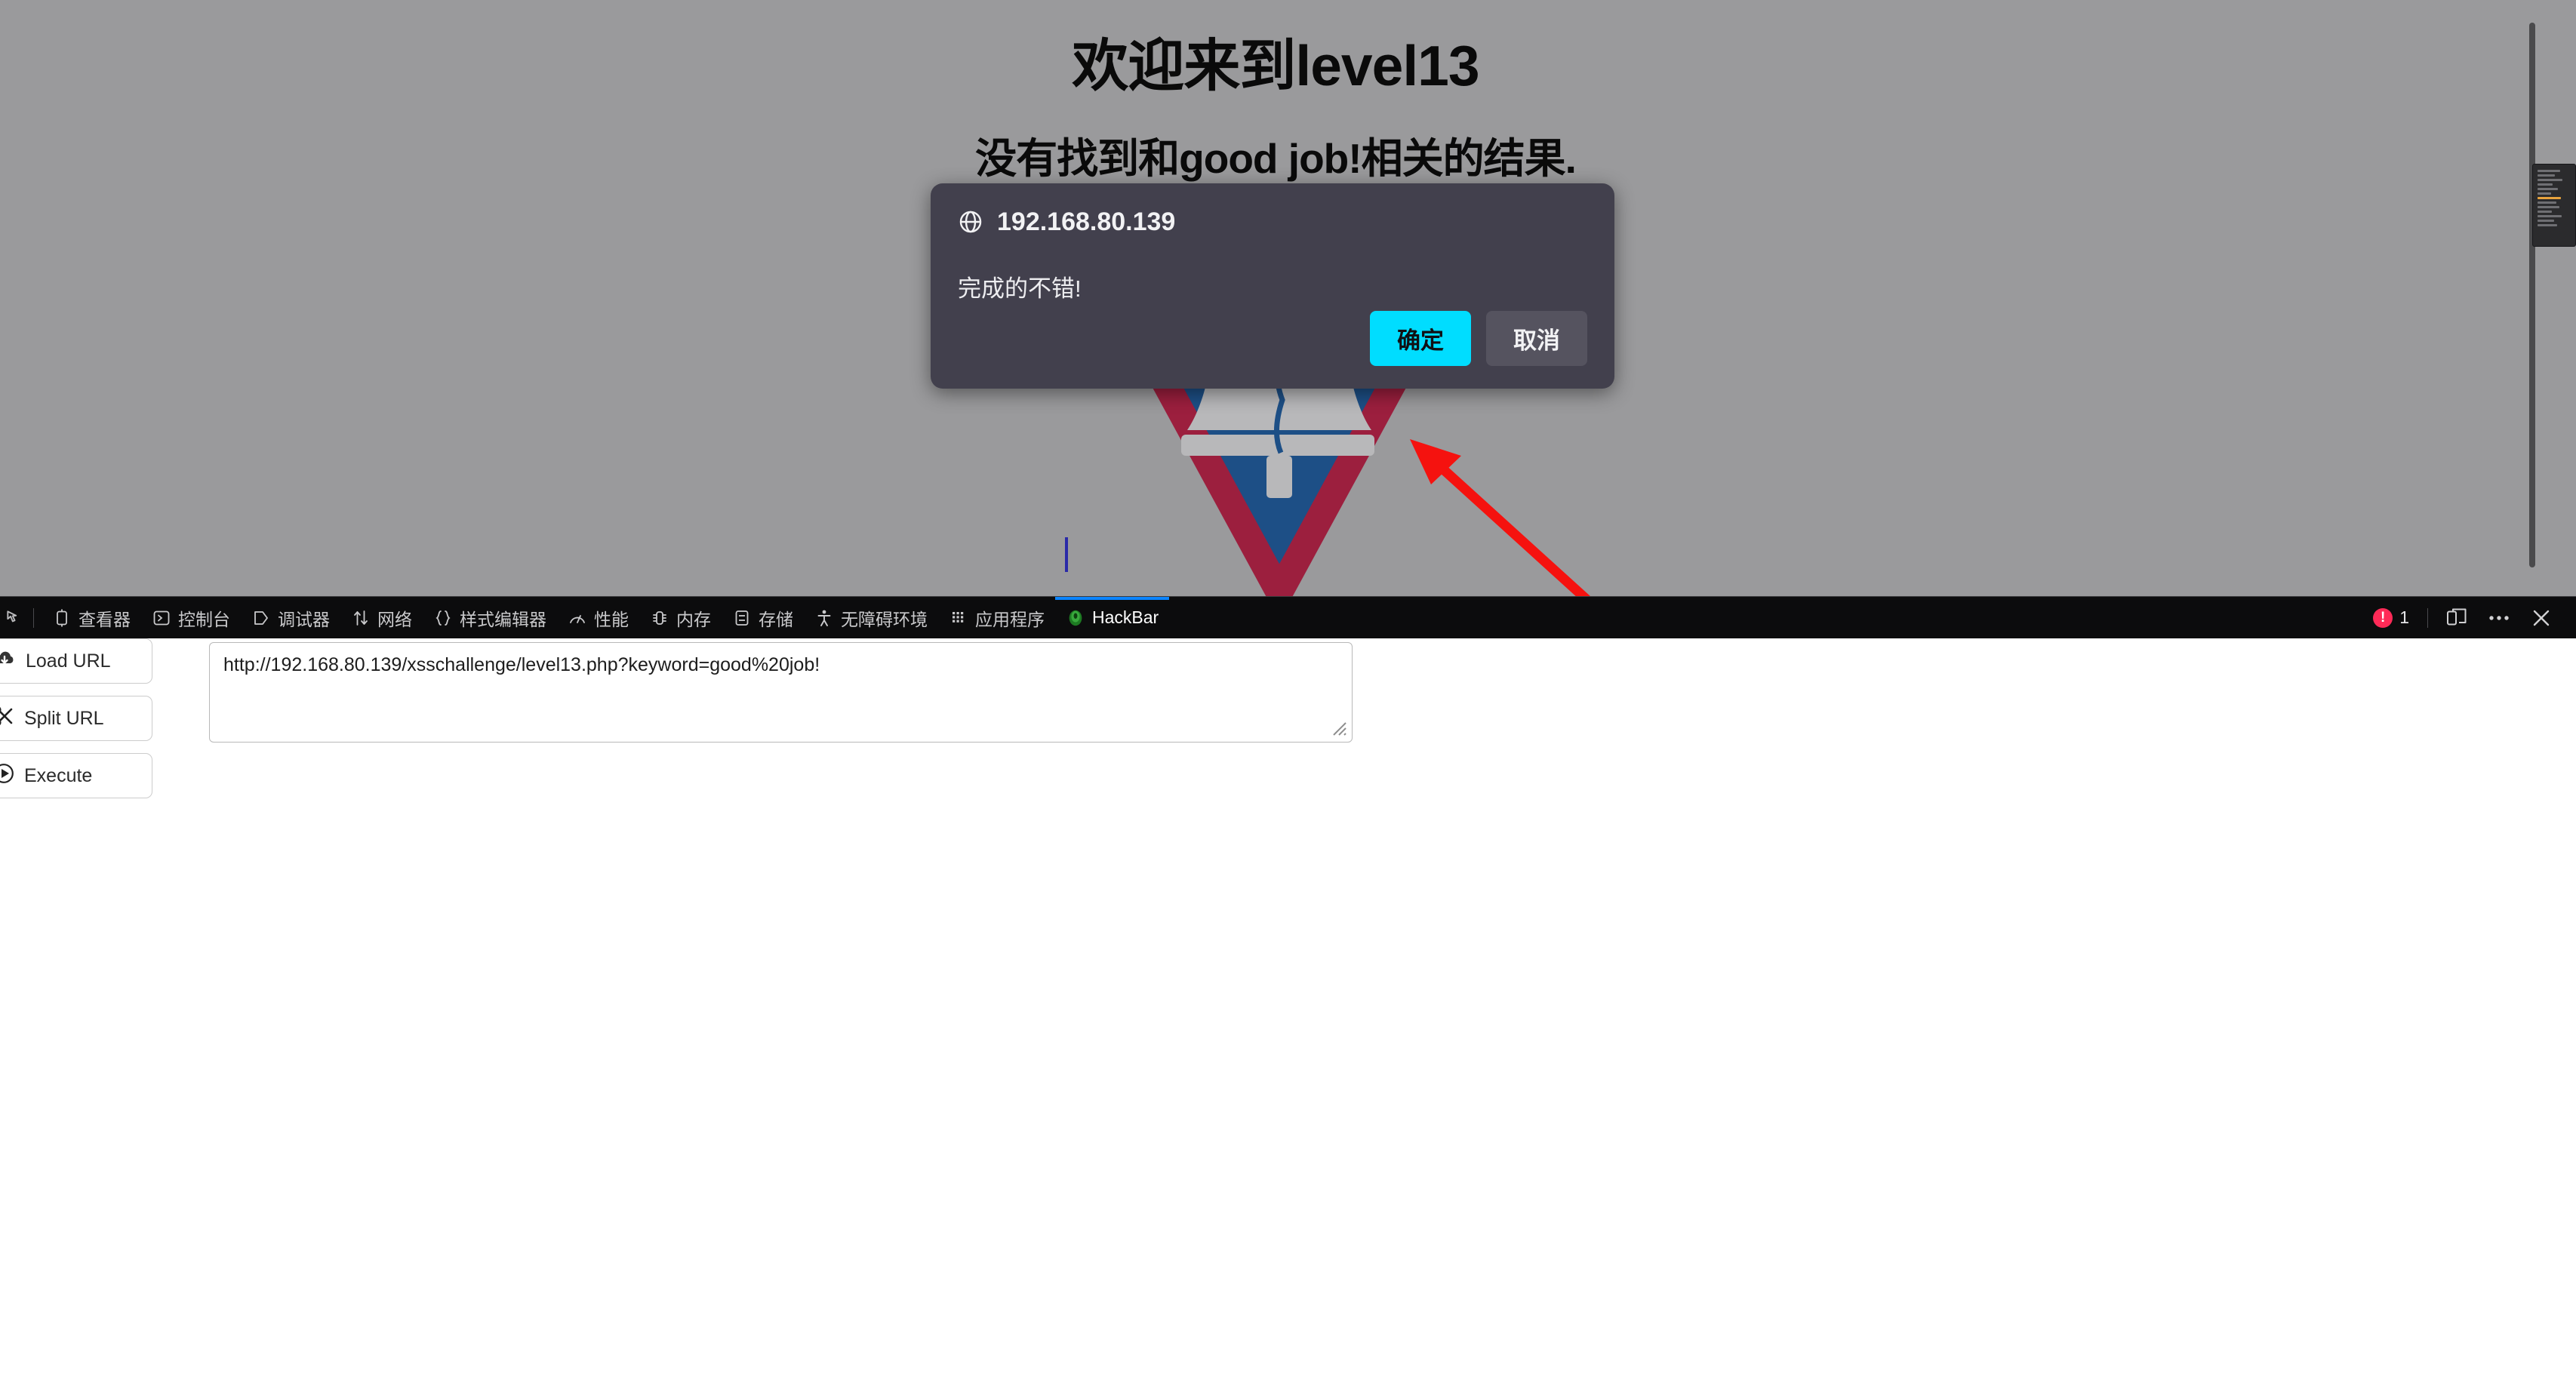  Describe the element at coordinates (58, 775) in the screenshot. I see `execute-label: Execute` at that location.